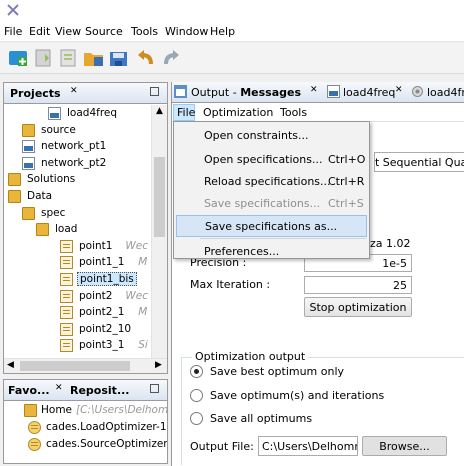 The image size is (464, 466). What do you see at coordinates (74, 146) in the screenshot?
I see `tree-item-label: network_pt1` at bounding box center [74, 146].